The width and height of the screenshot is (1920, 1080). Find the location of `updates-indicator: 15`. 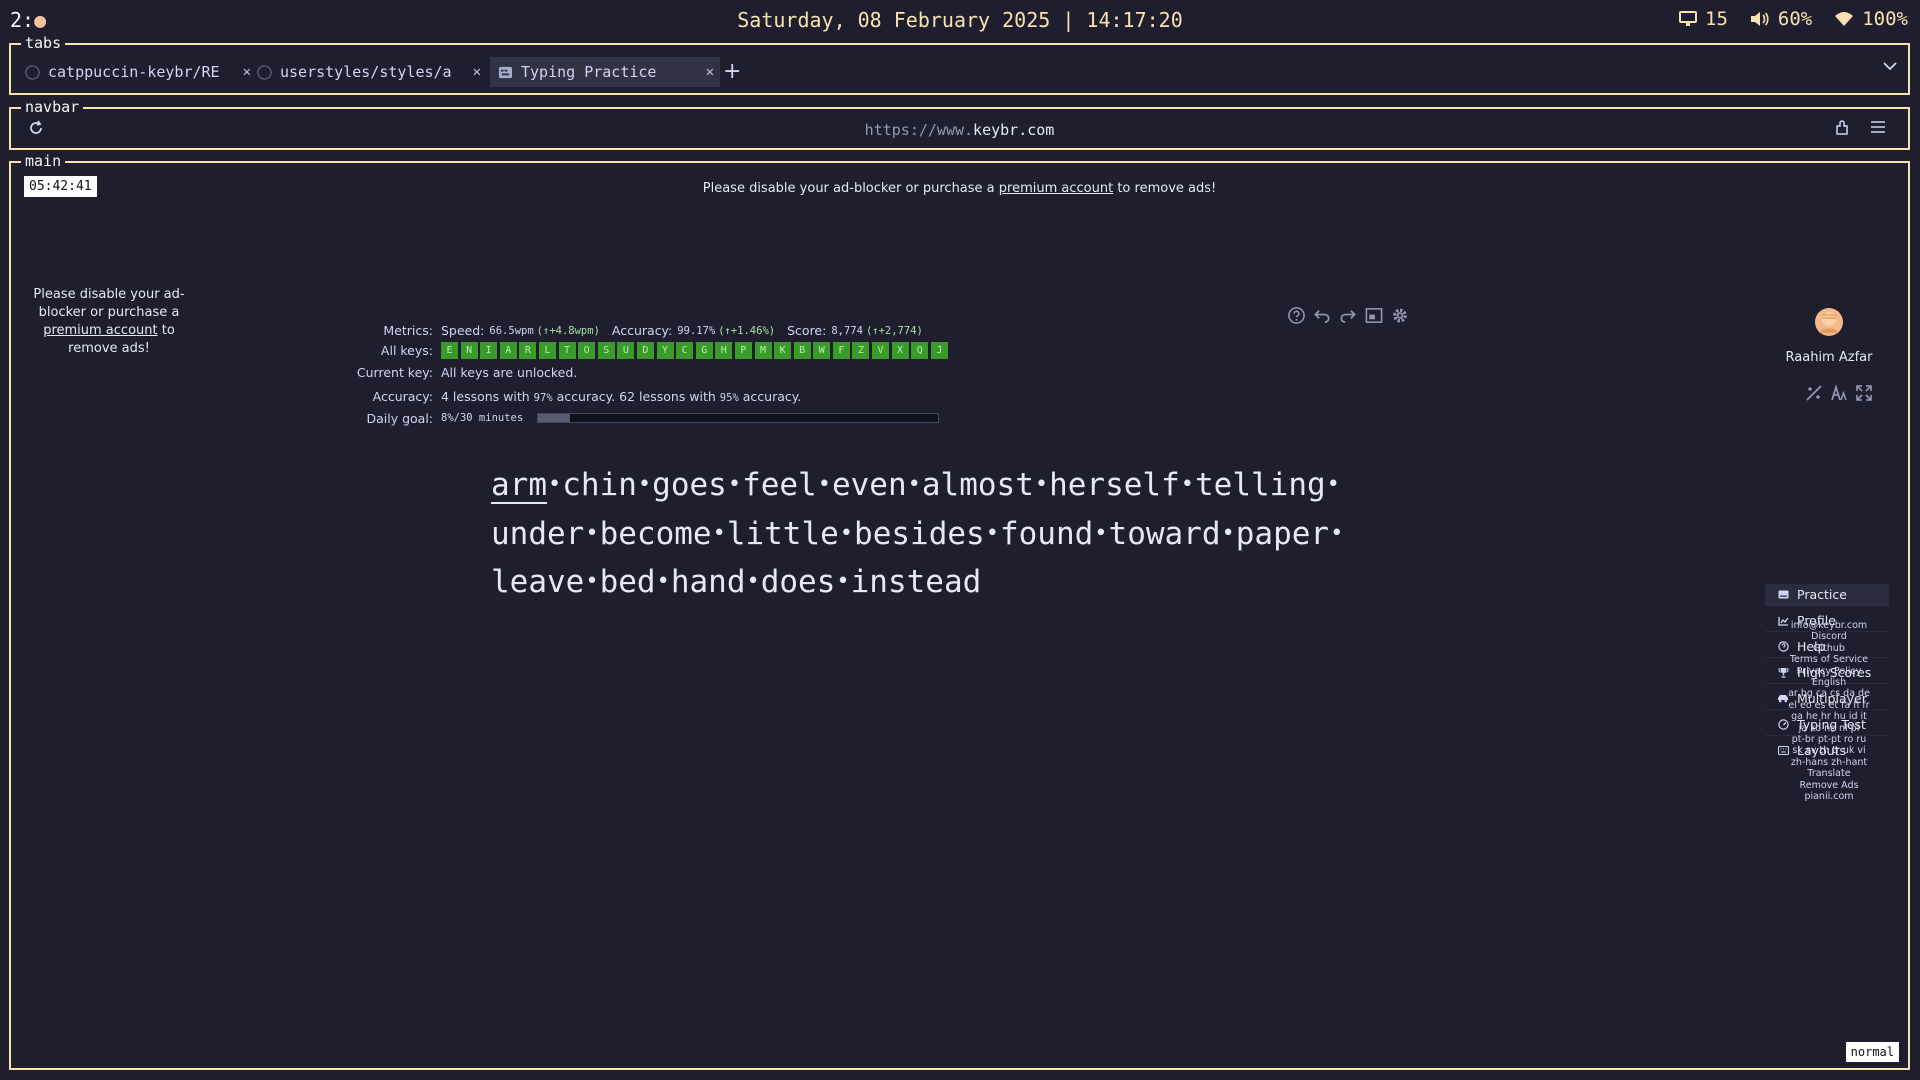

updates-indicator: 15 is located at coordinates (1703, 19).